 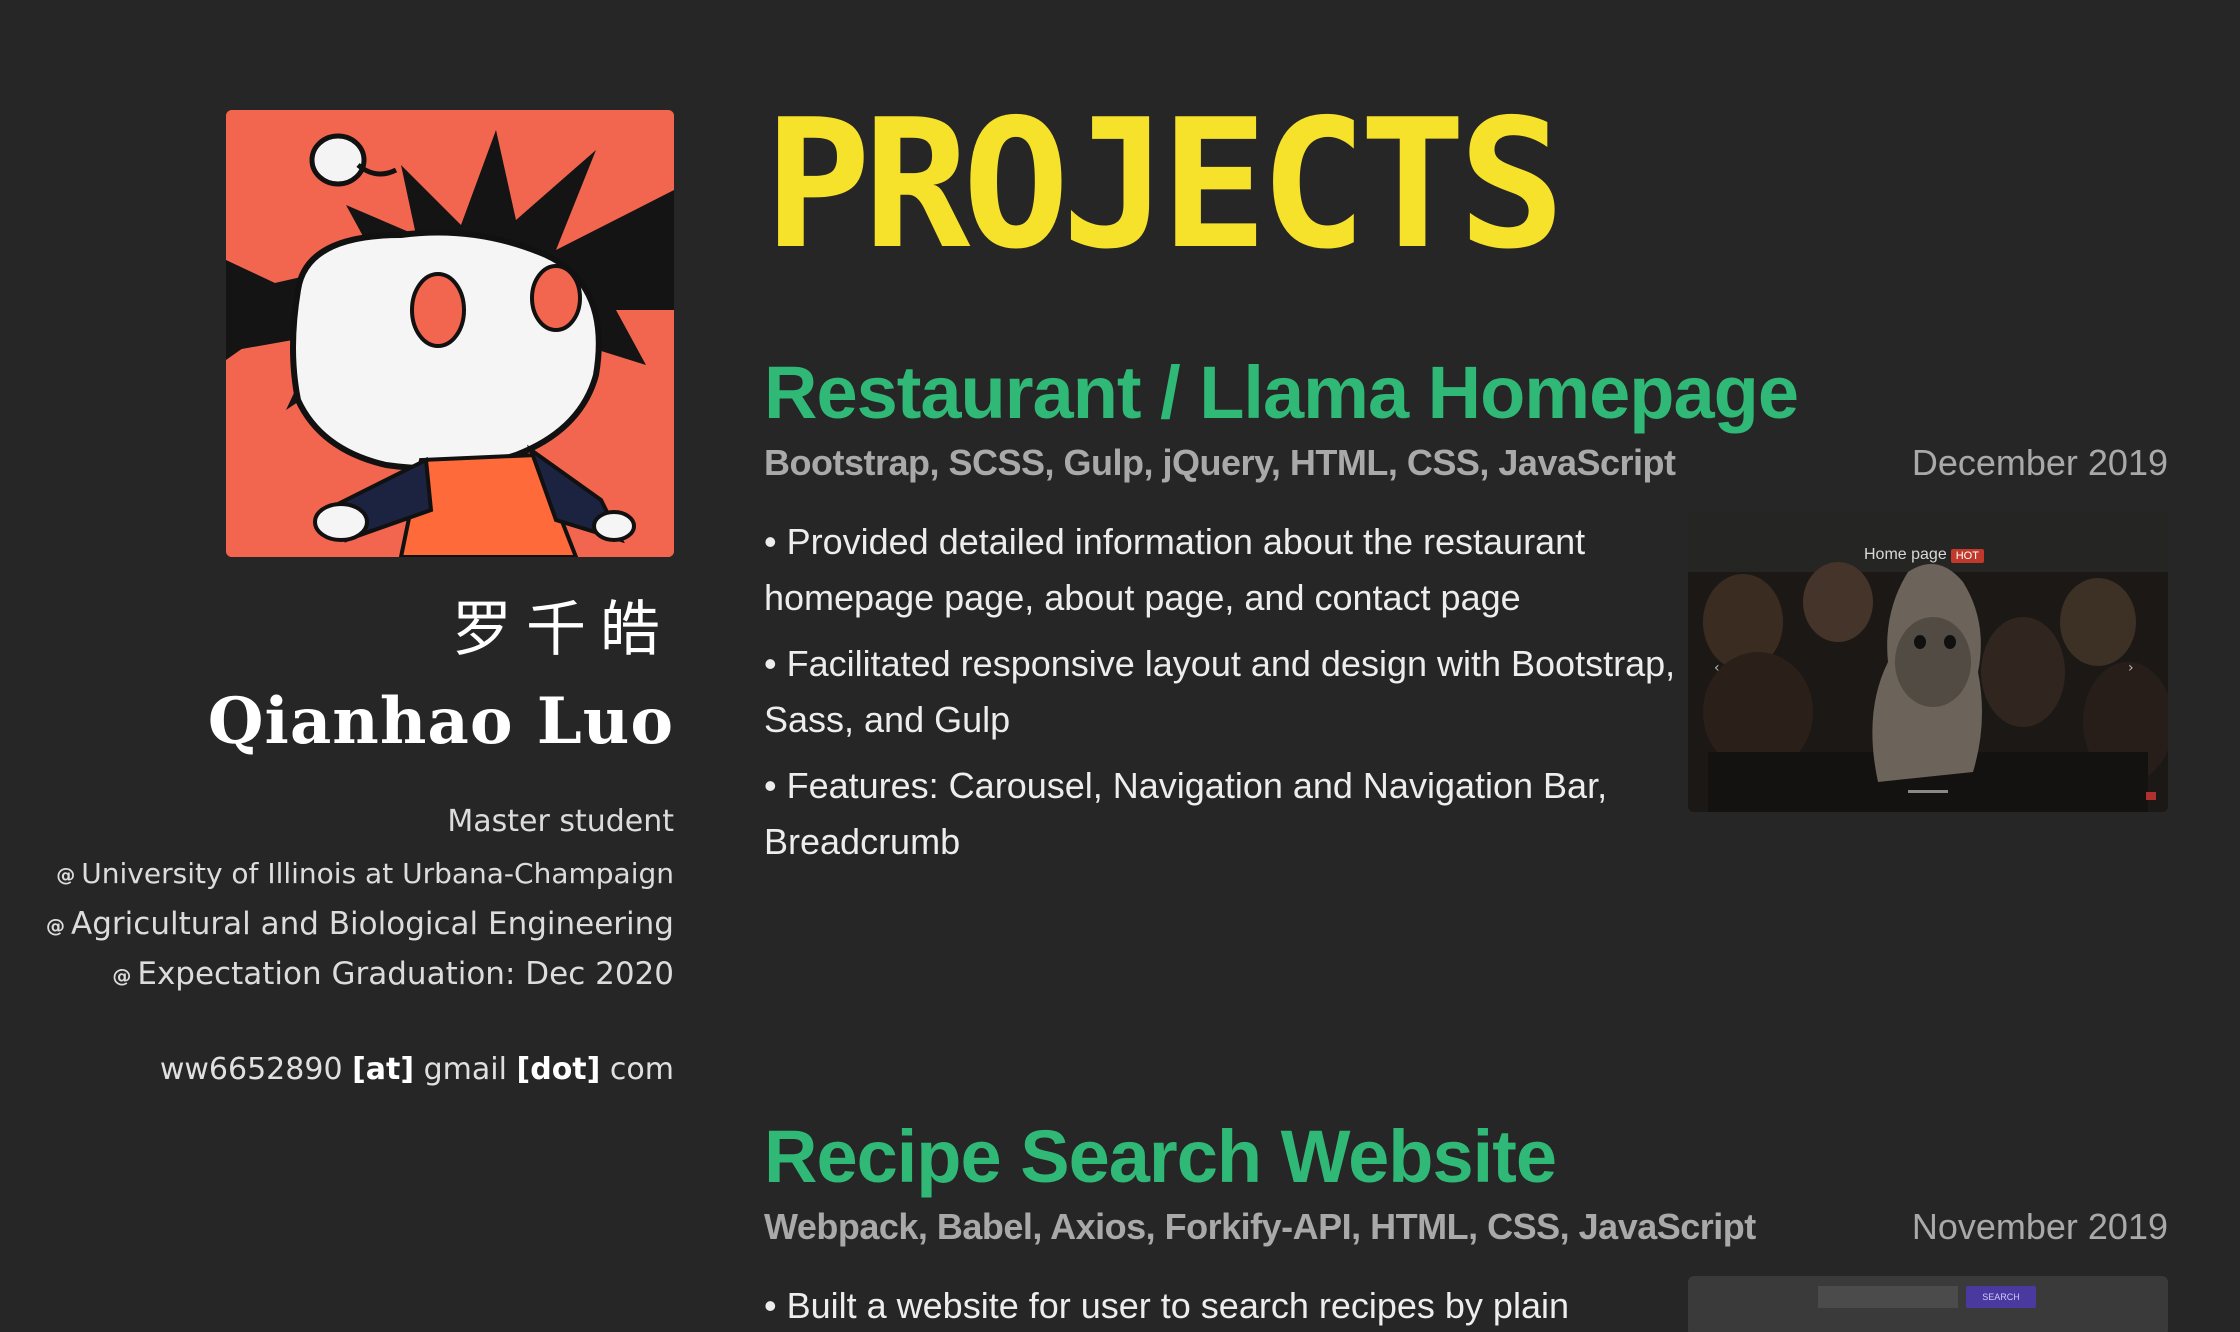 What do you see at coordinates (405, 974) in the screenshot?
I see `affiliation-label: Expectation Graduation: Dec 2020` at bounding box center [405, 974].